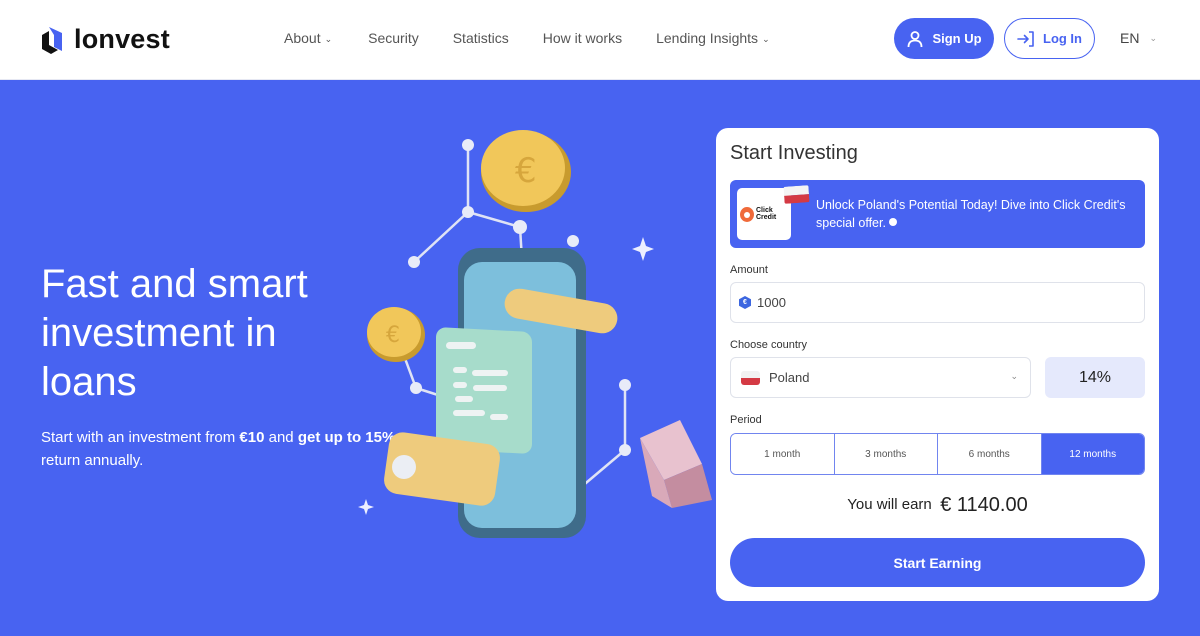 This screenshot has width=1200, height=636. What do you see at coordinates (281, 437) in the screenshot?
I see `hero-sub-mid: and` at bounding box center [281, 437].